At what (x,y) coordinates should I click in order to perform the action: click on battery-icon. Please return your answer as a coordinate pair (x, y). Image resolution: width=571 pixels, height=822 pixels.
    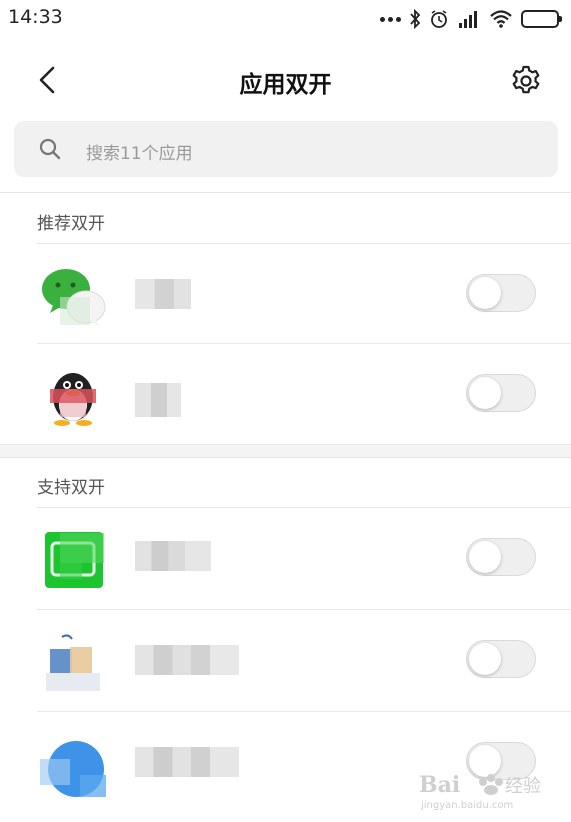
    Looking at the image, I should click on (541, 19).